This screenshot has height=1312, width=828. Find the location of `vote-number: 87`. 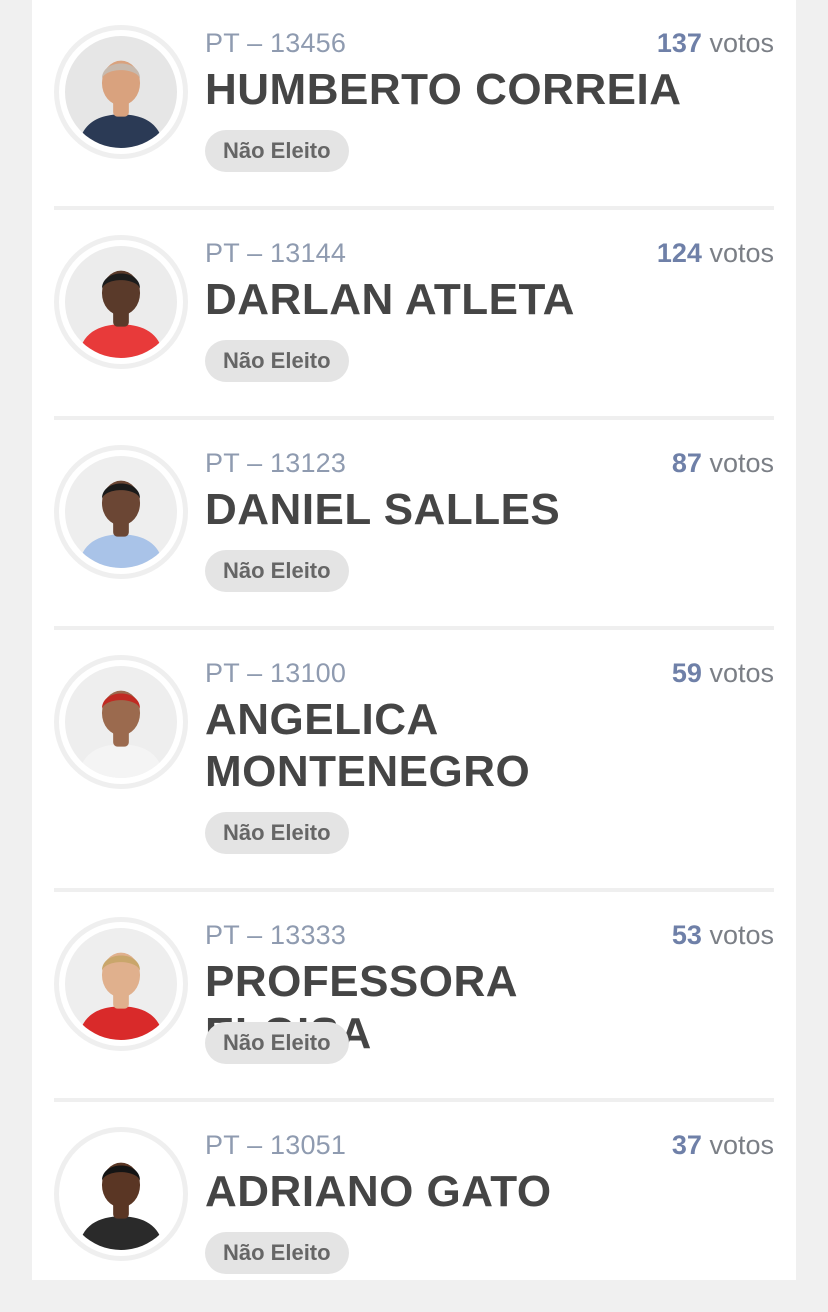

vote-number: 87 is located at coordinates (686, 463).